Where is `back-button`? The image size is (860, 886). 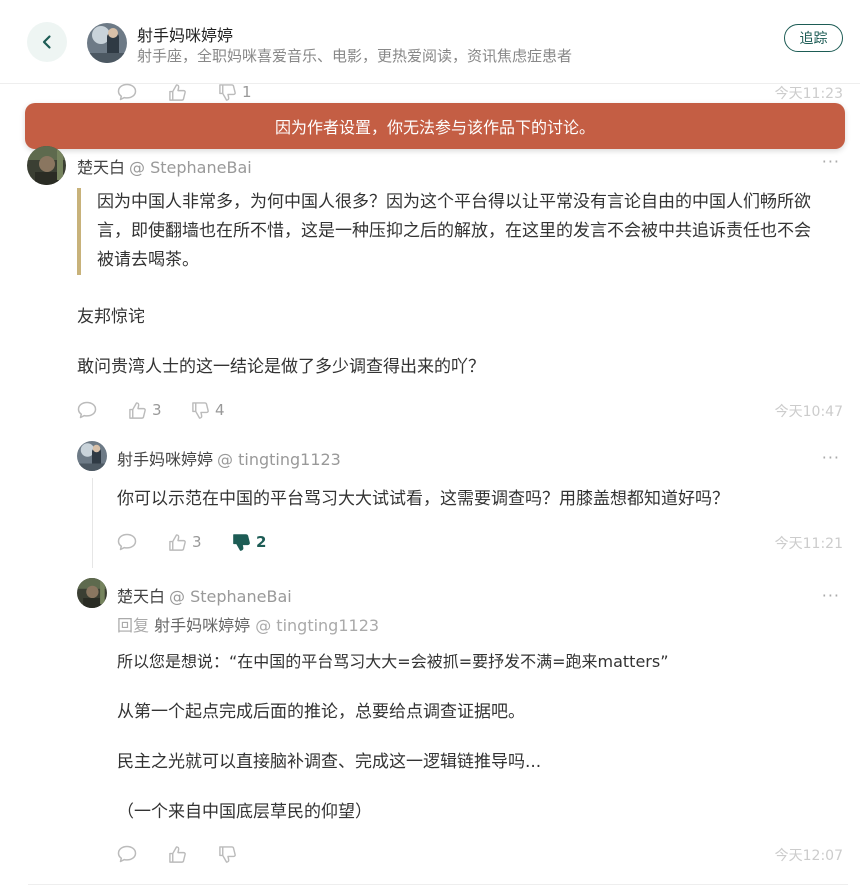
back-button is located at coordinates (47, 42).